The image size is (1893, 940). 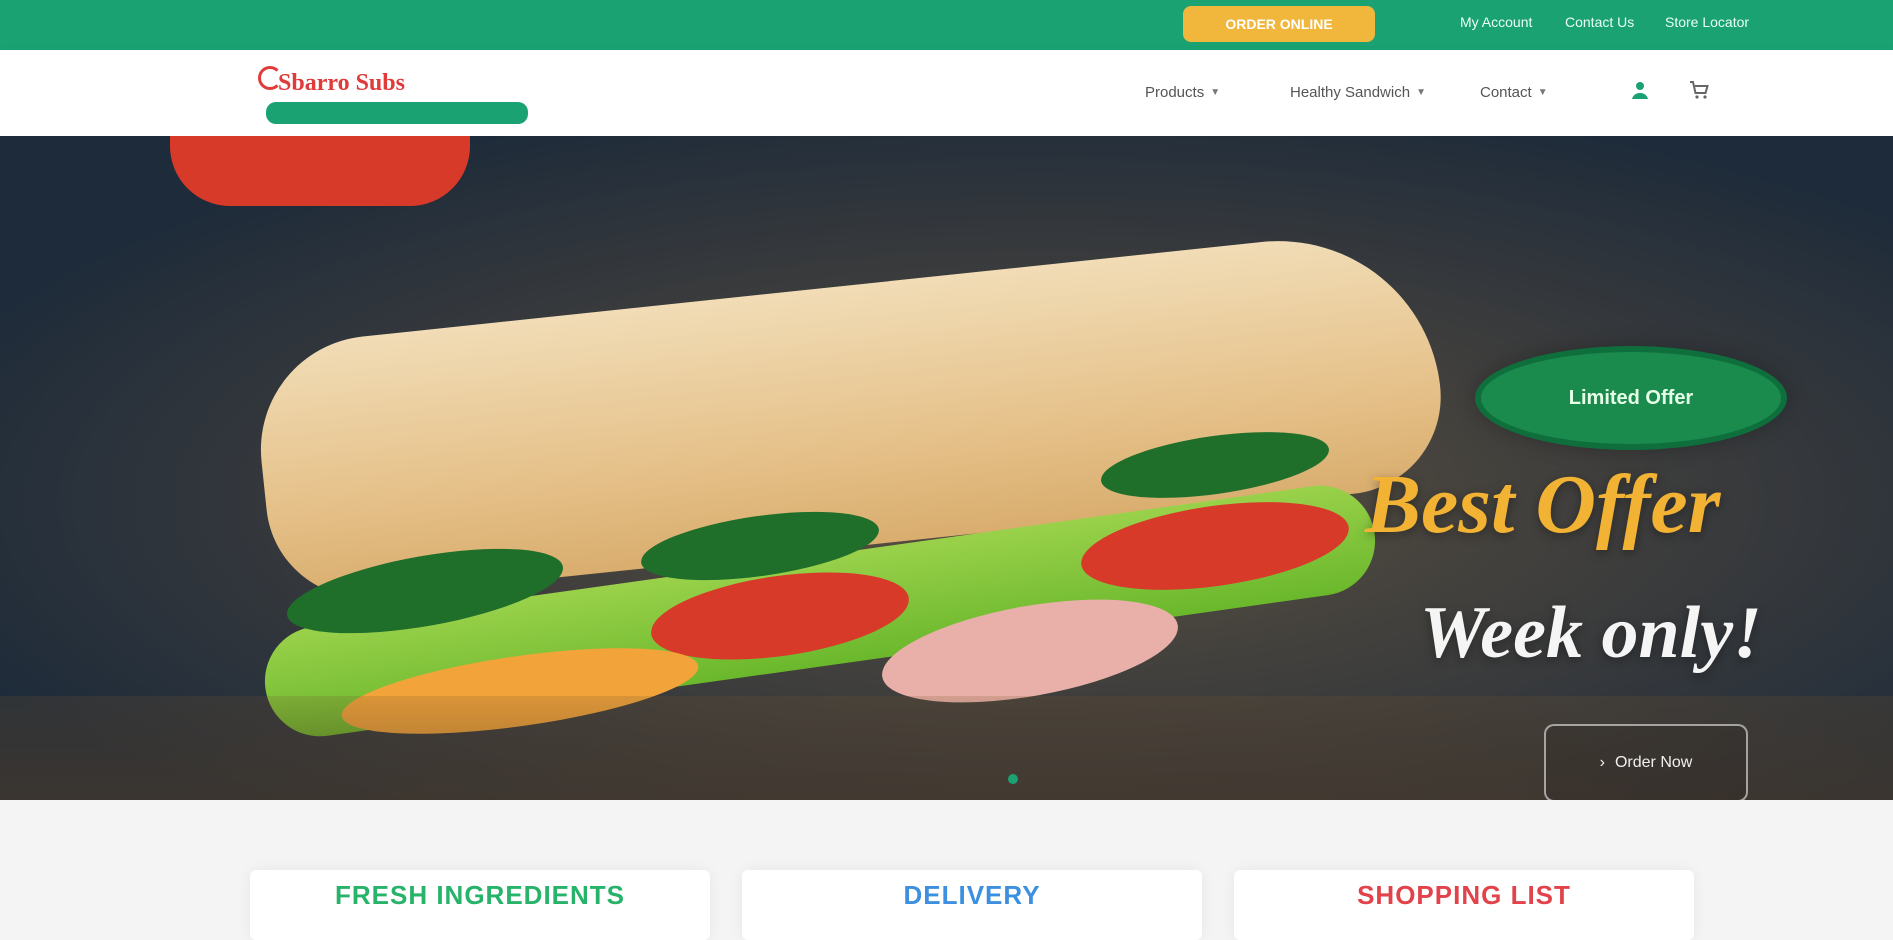 I want to click on feature-card-shopping-list: SHOPPING LIST, so click(x=1464, y=905).